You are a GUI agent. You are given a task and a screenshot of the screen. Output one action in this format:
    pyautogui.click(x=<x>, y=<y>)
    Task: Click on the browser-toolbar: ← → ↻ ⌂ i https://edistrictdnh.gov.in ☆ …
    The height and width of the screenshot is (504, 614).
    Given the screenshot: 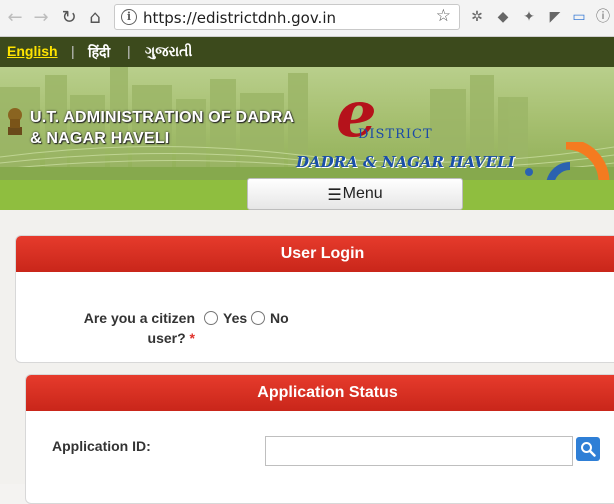 What is the action you would take?
    pyautogui.click(x=307, y=18)
    